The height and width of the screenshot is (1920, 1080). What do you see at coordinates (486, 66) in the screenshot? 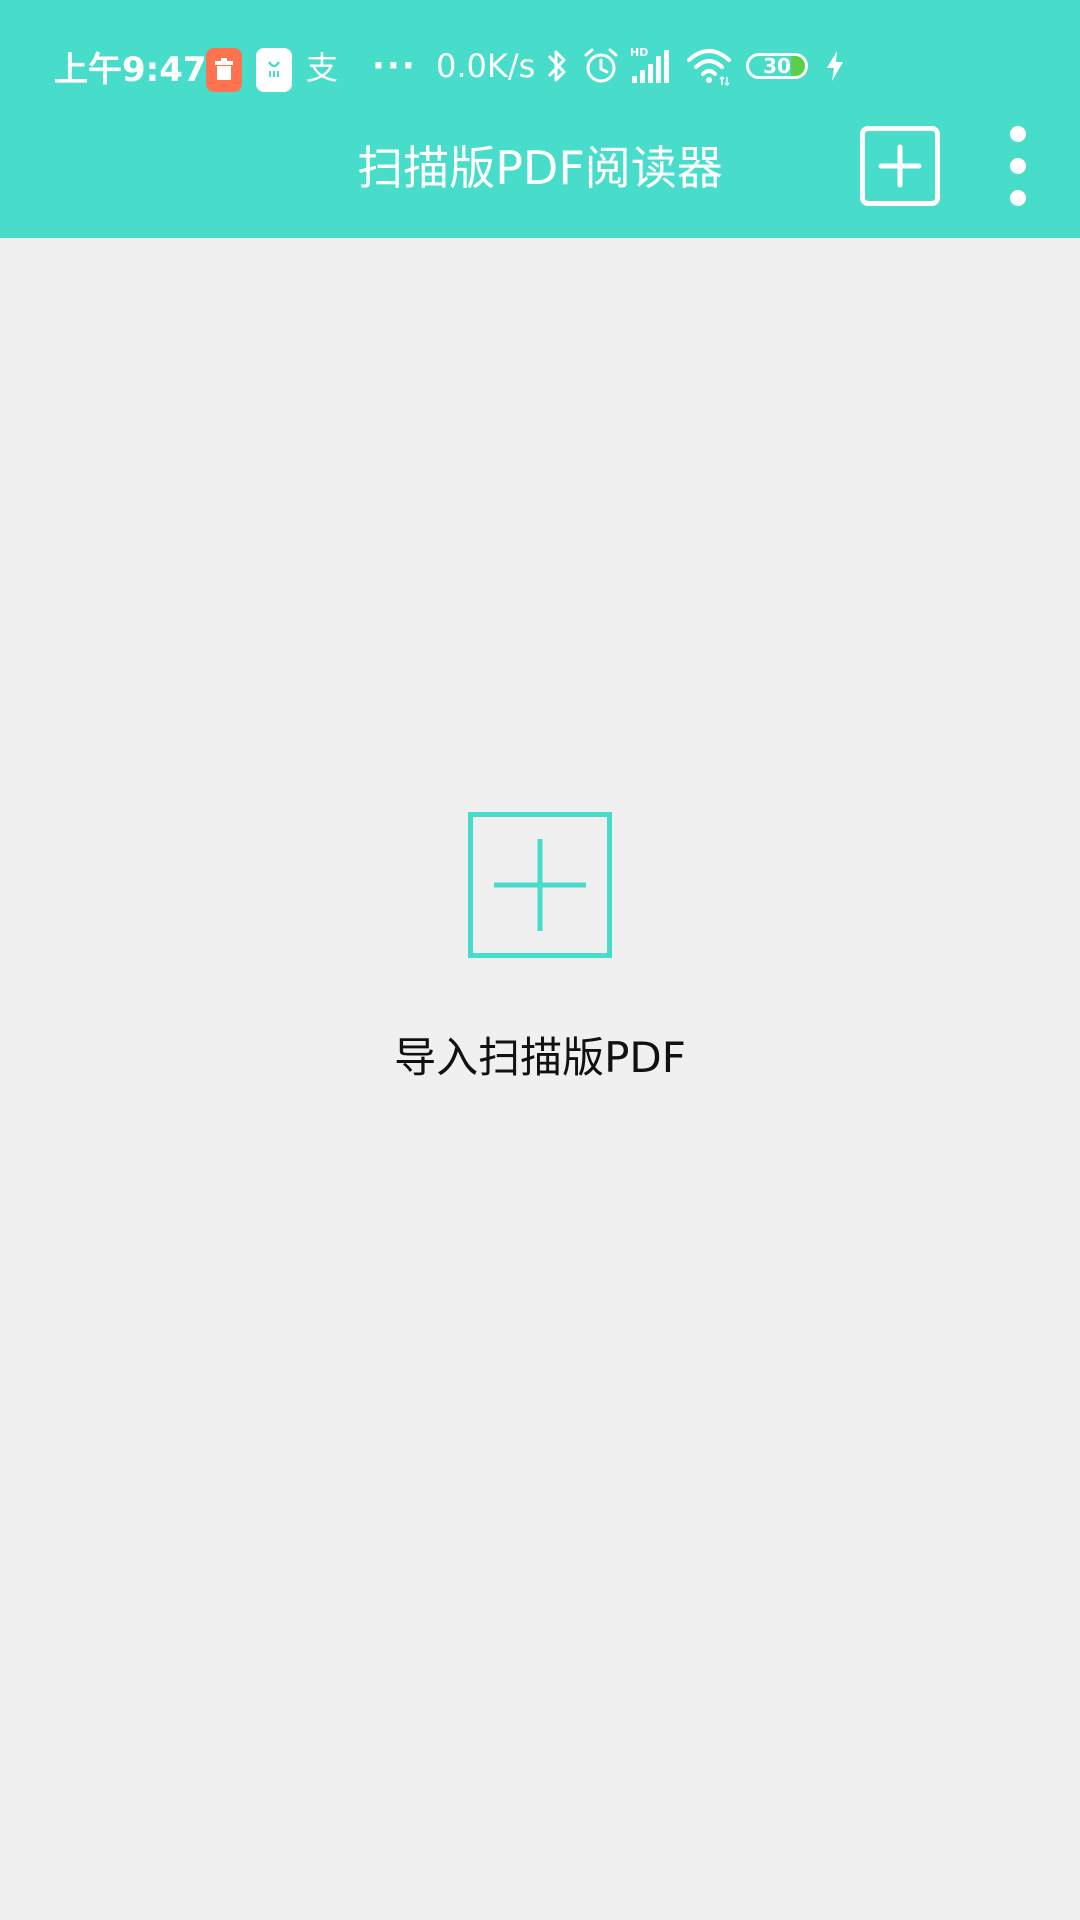
I see `network-speed: 0.0K/s` at bounding box center [486, 66].